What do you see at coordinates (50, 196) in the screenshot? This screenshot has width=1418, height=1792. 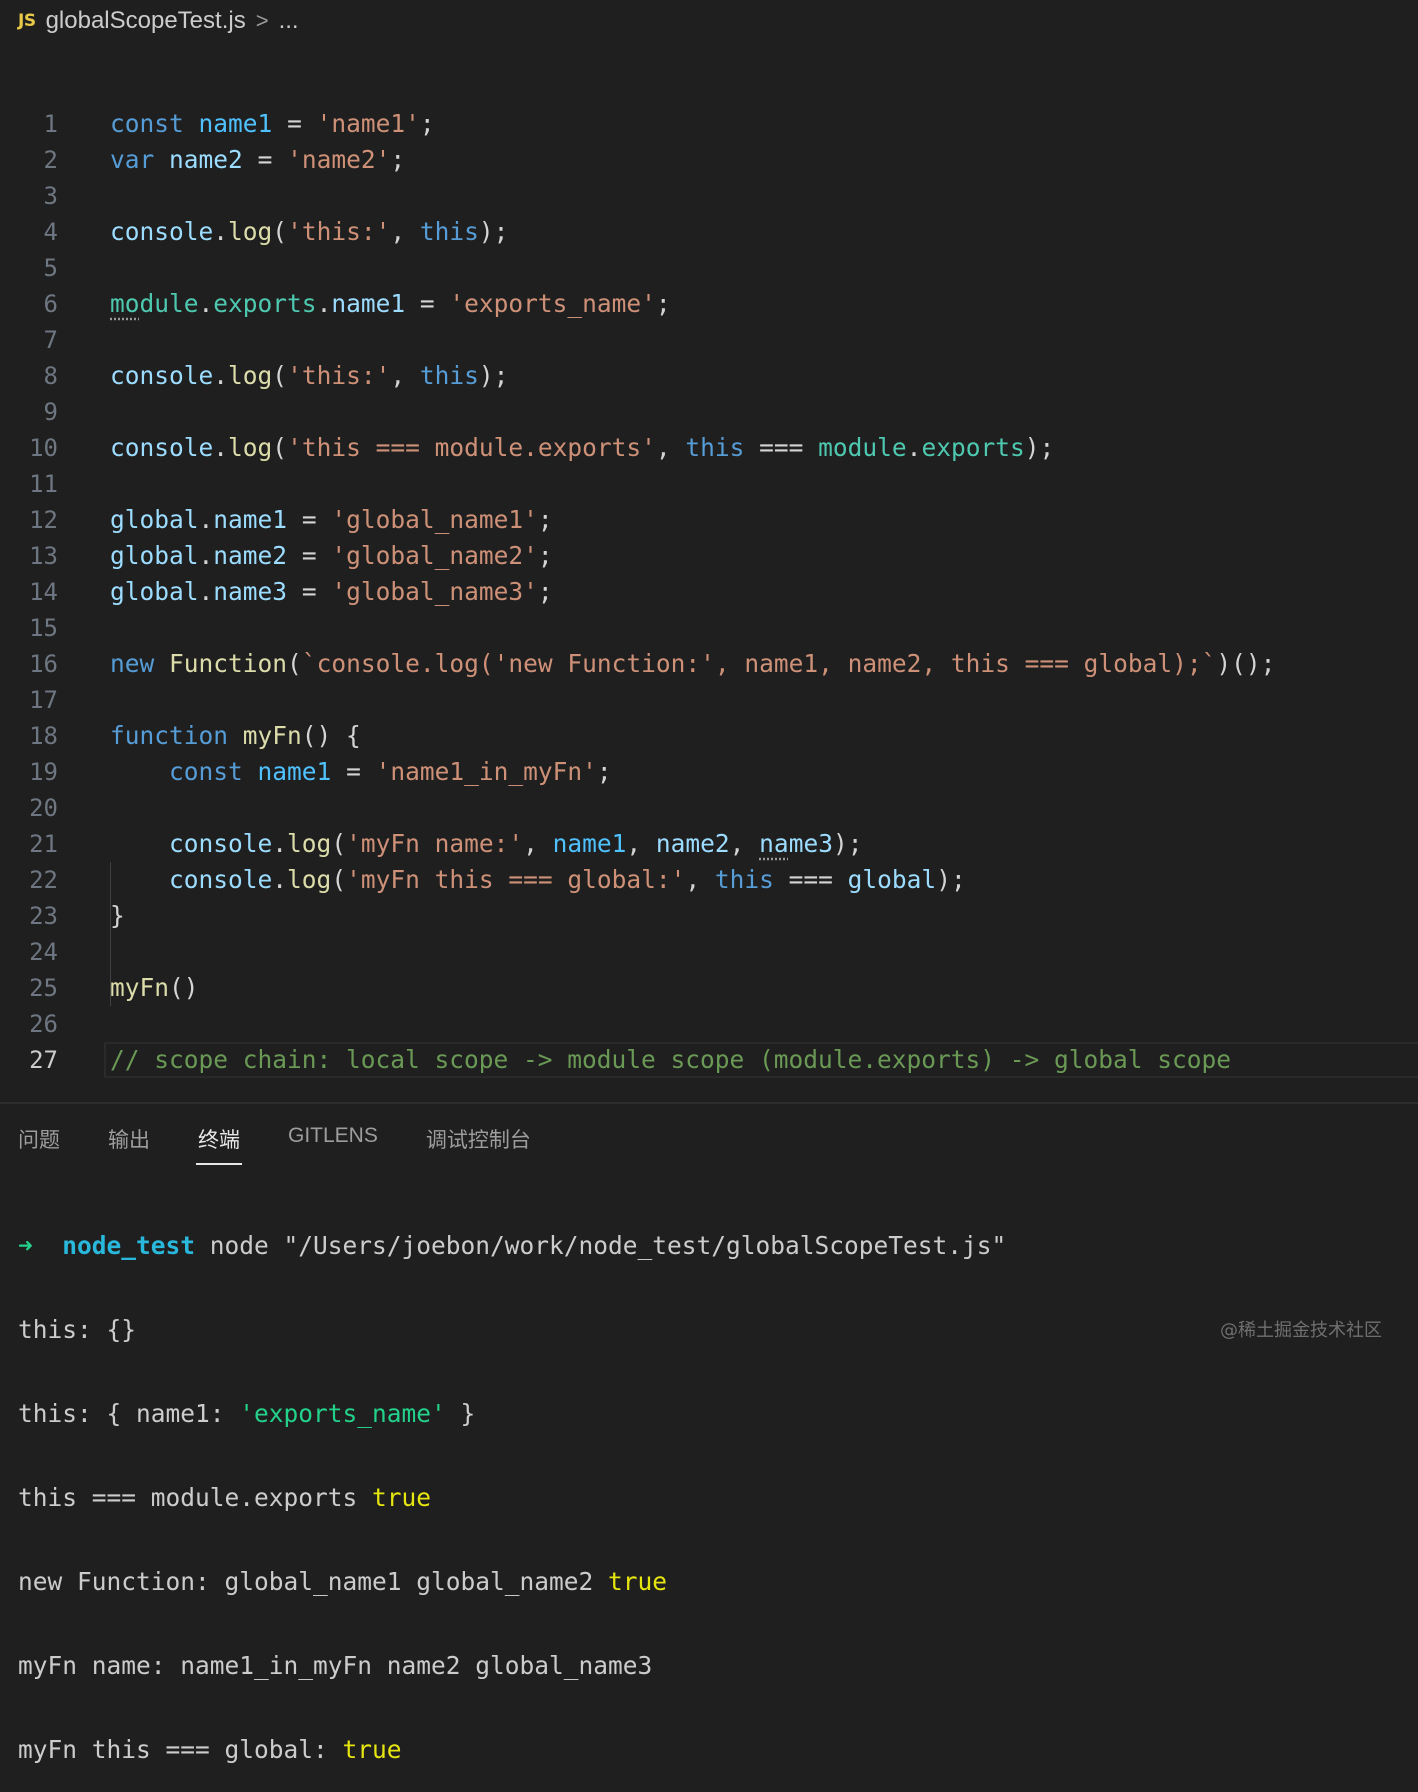 I see `line-number: 3` at bounding box center [50, 196].